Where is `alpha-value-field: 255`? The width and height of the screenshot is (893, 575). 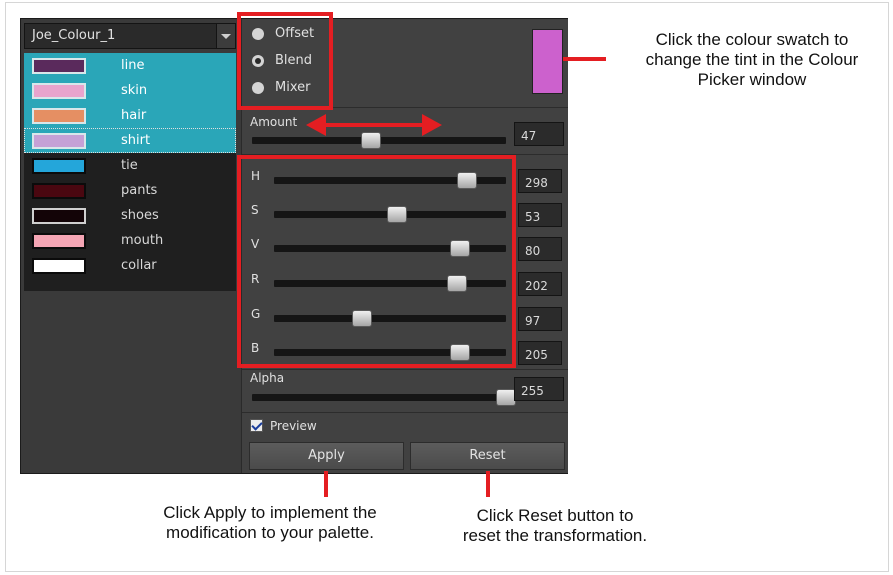
alpha-value-field: 255 is located at coordinates (539, 389).